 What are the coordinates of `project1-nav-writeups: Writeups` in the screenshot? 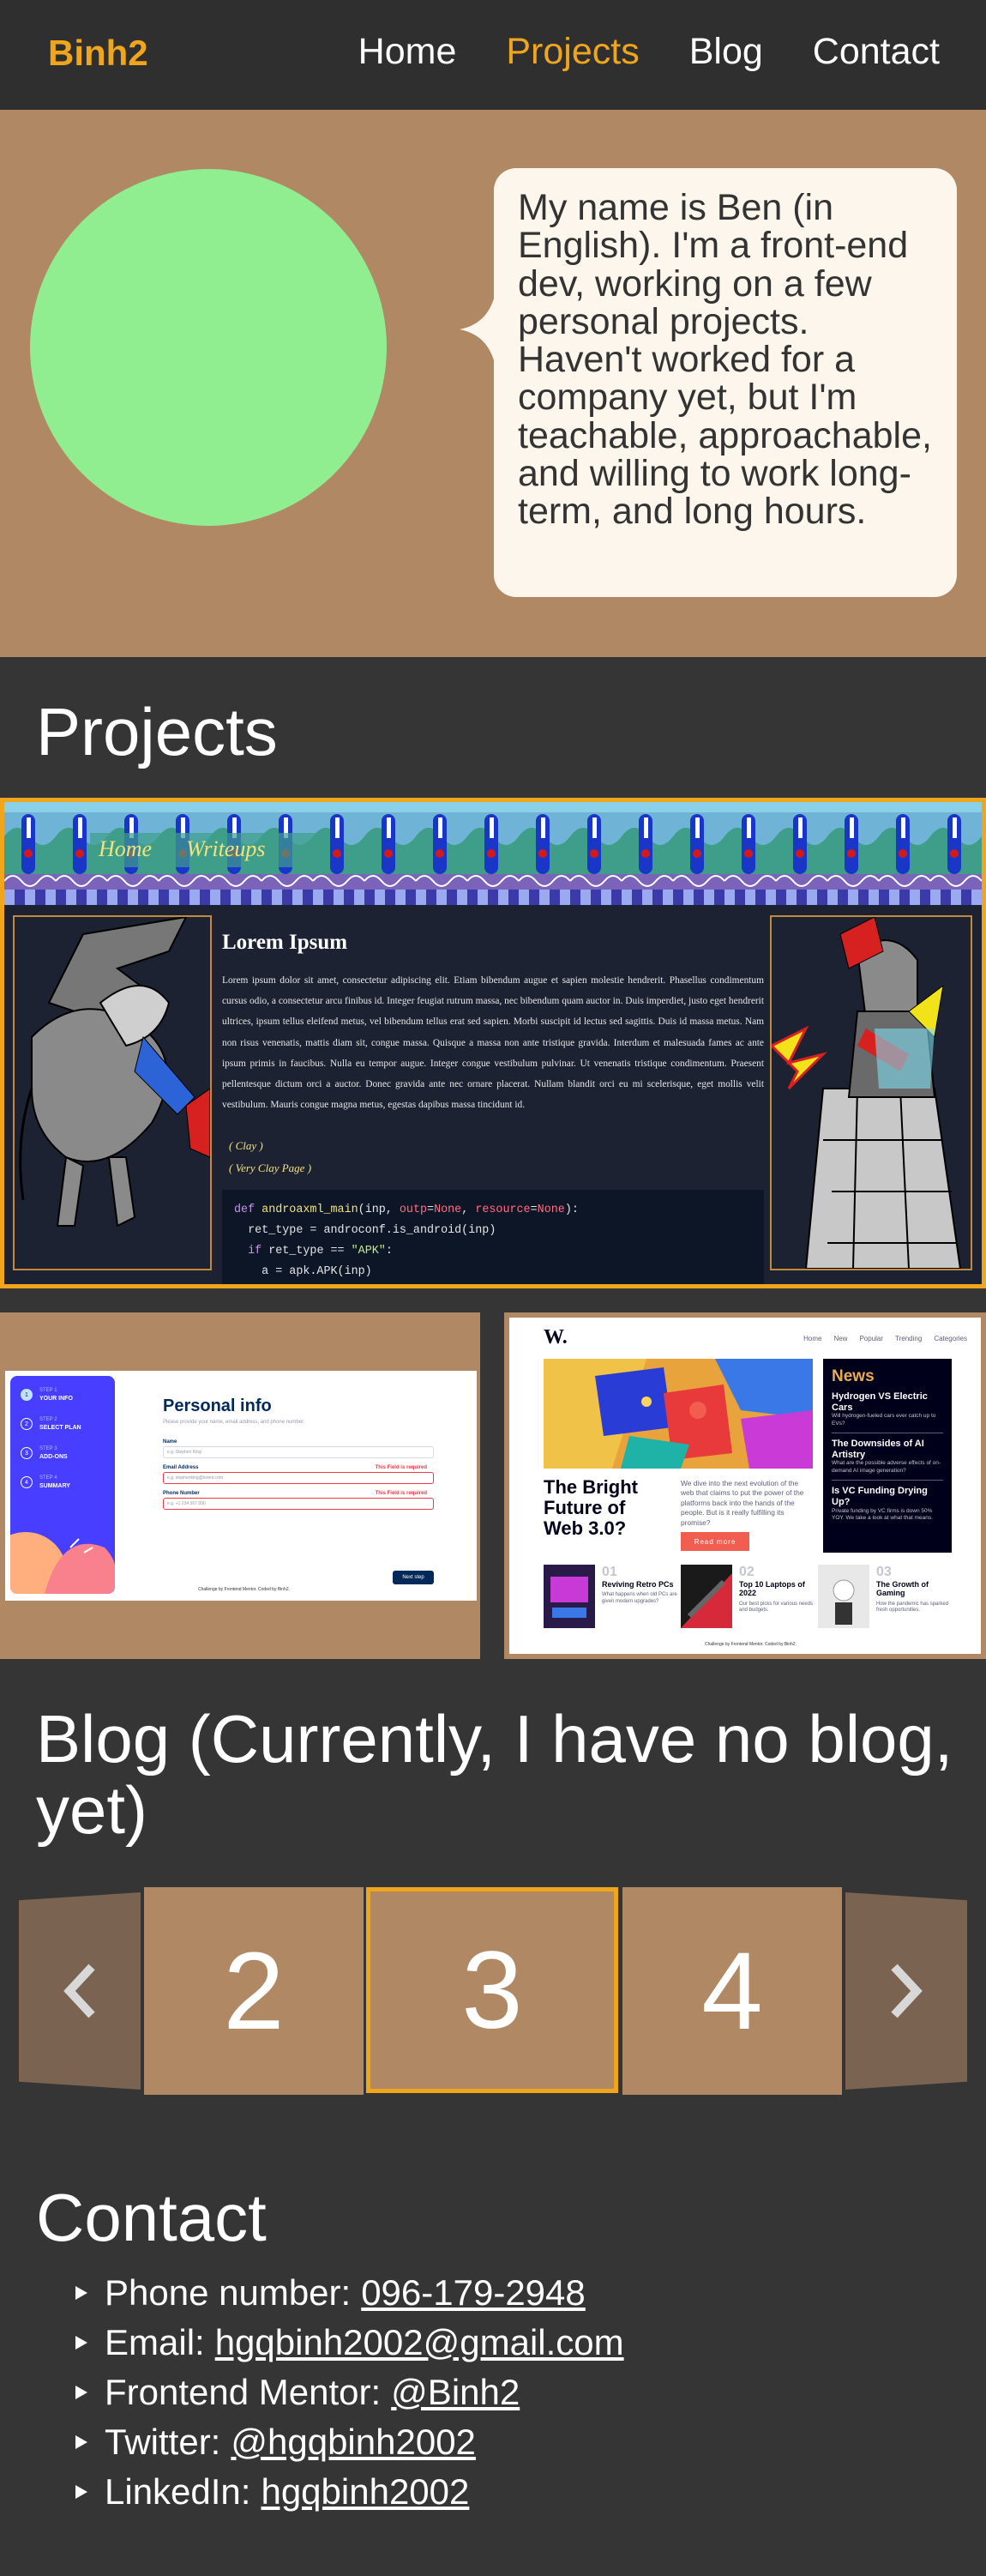 It's located at (225, 849).